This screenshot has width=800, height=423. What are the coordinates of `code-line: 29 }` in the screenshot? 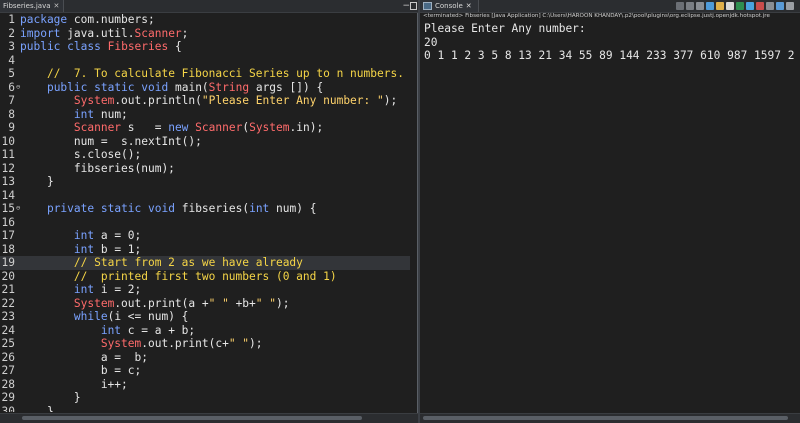 It's located at (205, 398).